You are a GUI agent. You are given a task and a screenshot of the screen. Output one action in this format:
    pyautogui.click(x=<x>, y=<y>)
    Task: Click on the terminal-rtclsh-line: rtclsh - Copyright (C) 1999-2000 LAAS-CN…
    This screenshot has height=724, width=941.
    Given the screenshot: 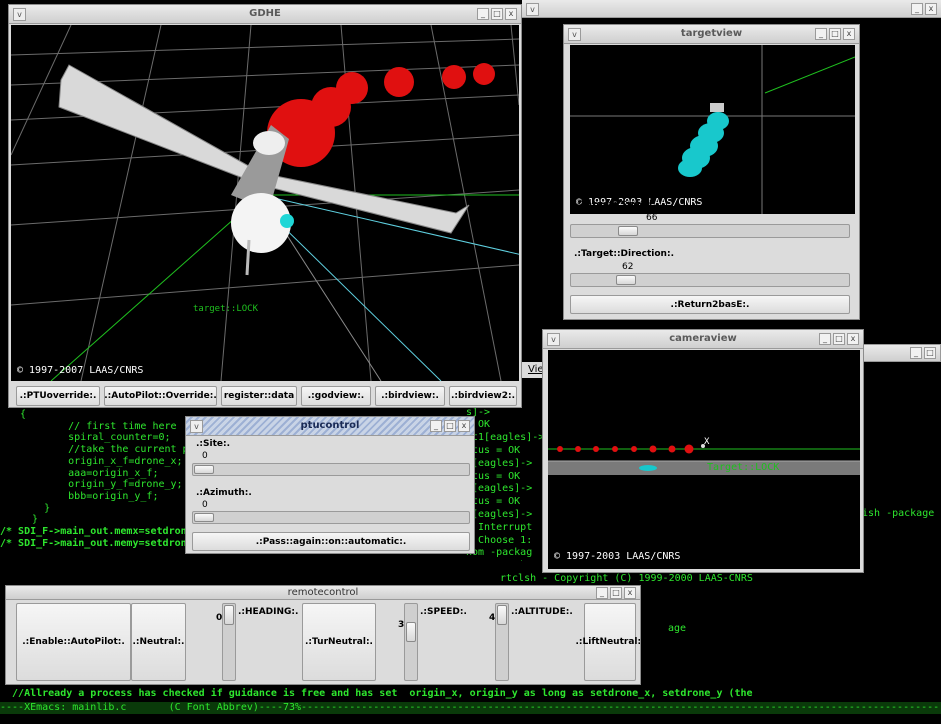 What is the action you would take?
    pyautogui.click(x=626, y=578)
    